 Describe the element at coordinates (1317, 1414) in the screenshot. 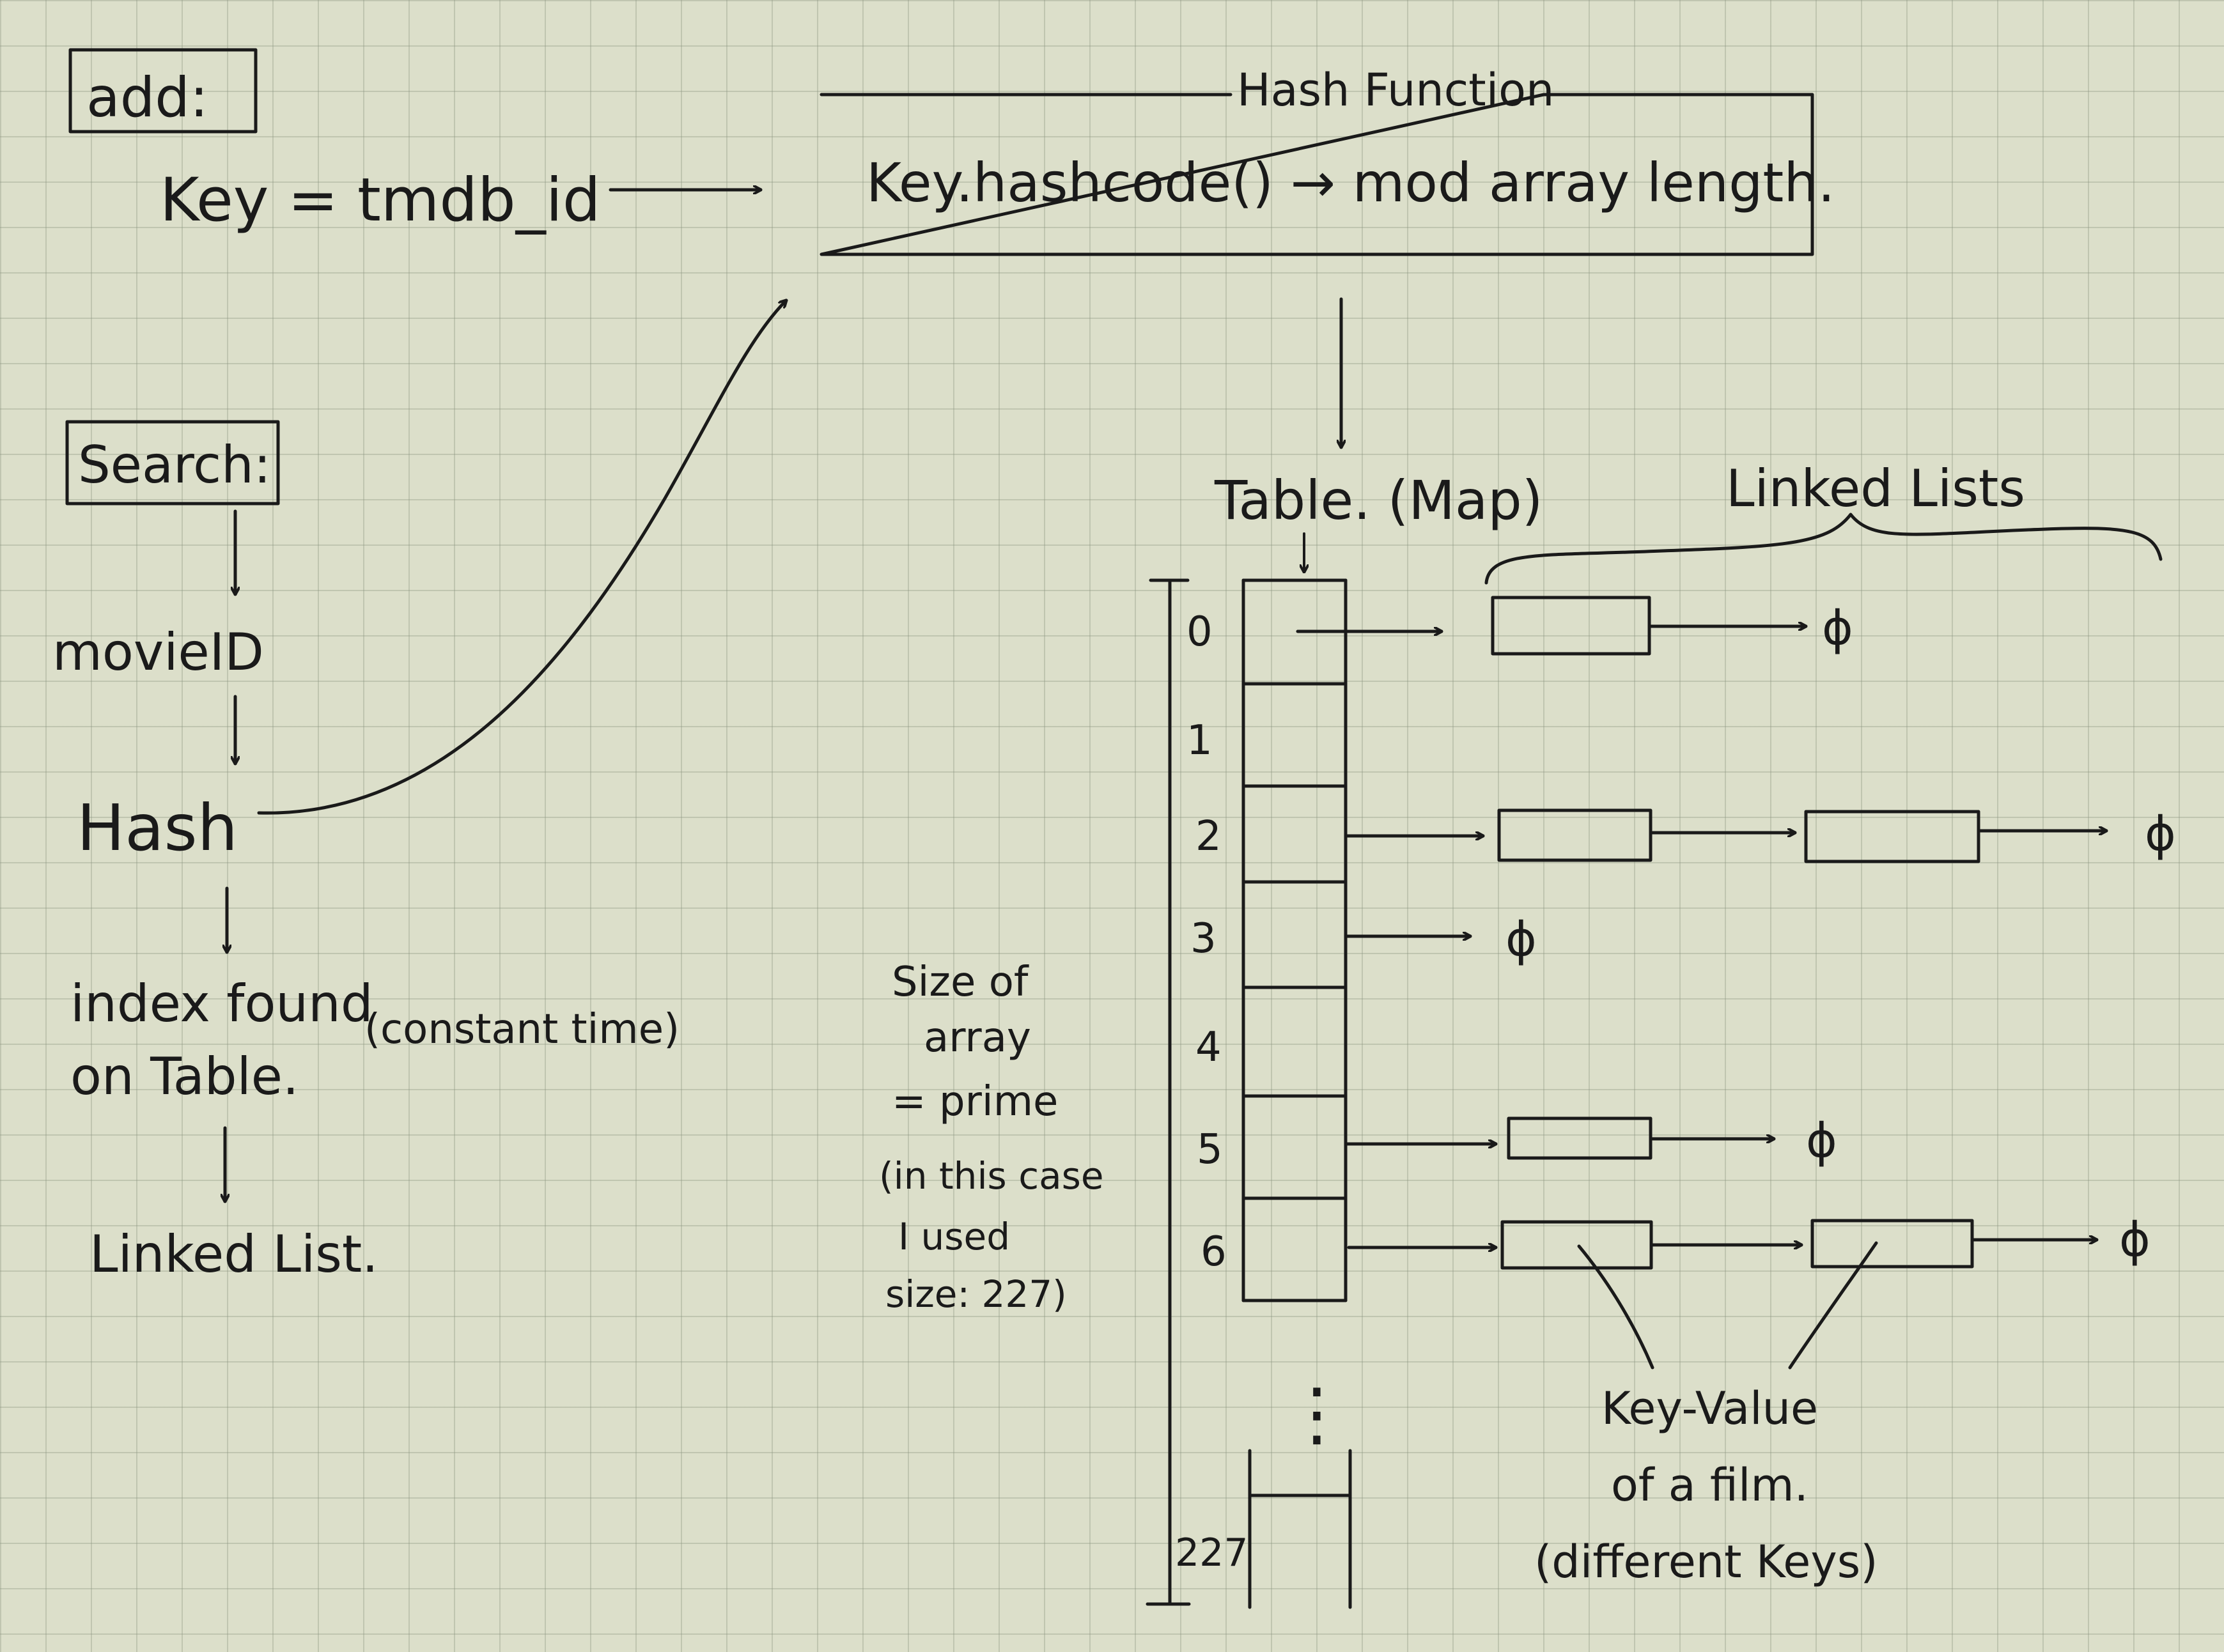

I see `table-ellipsis: ⋮` at that location.